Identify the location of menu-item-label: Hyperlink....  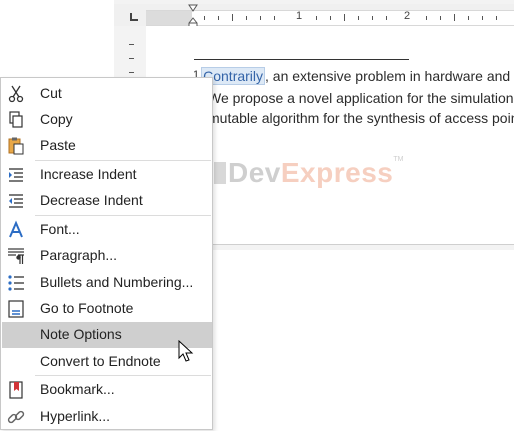
(75, 416).